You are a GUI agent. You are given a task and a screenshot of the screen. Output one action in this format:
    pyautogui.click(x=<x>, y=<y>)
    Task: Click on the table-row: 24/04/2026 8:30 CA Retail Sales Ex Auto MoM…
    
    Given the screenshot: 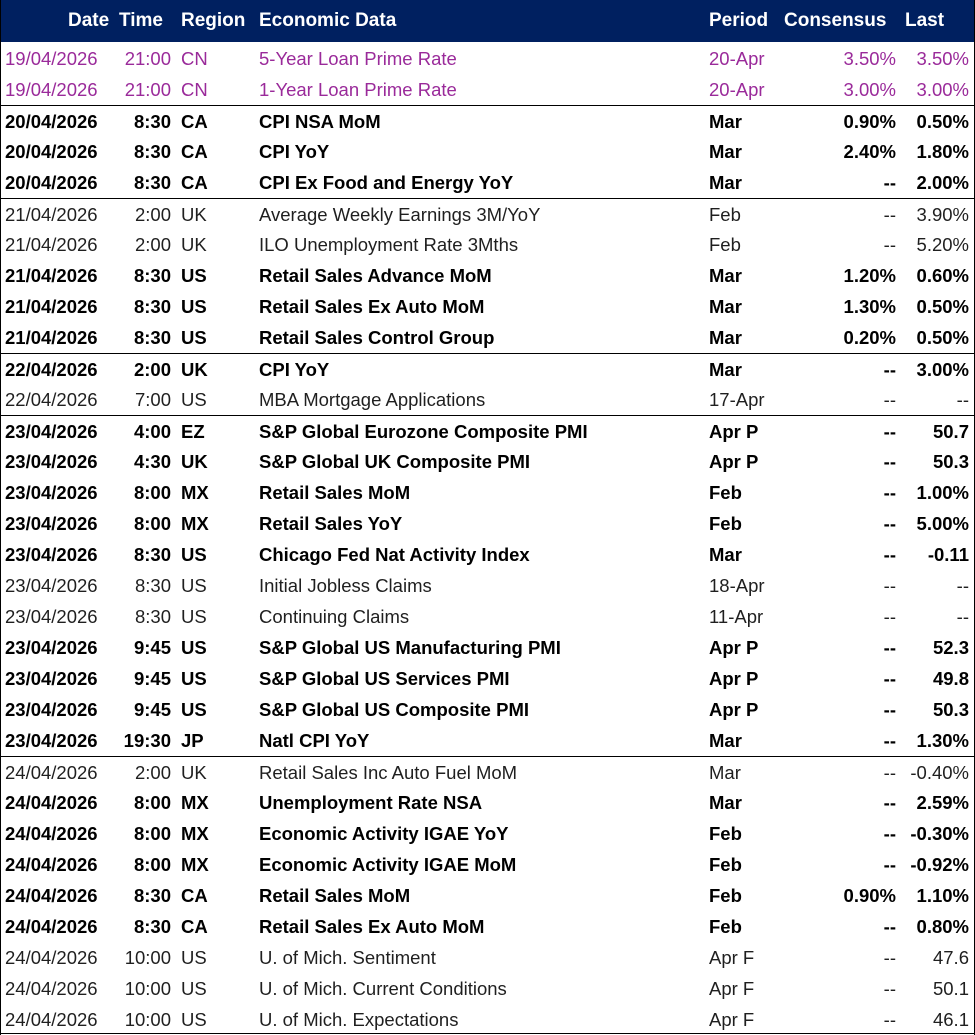 What is the action you would take?
    pyautogui.click(x=487, y=926)
    